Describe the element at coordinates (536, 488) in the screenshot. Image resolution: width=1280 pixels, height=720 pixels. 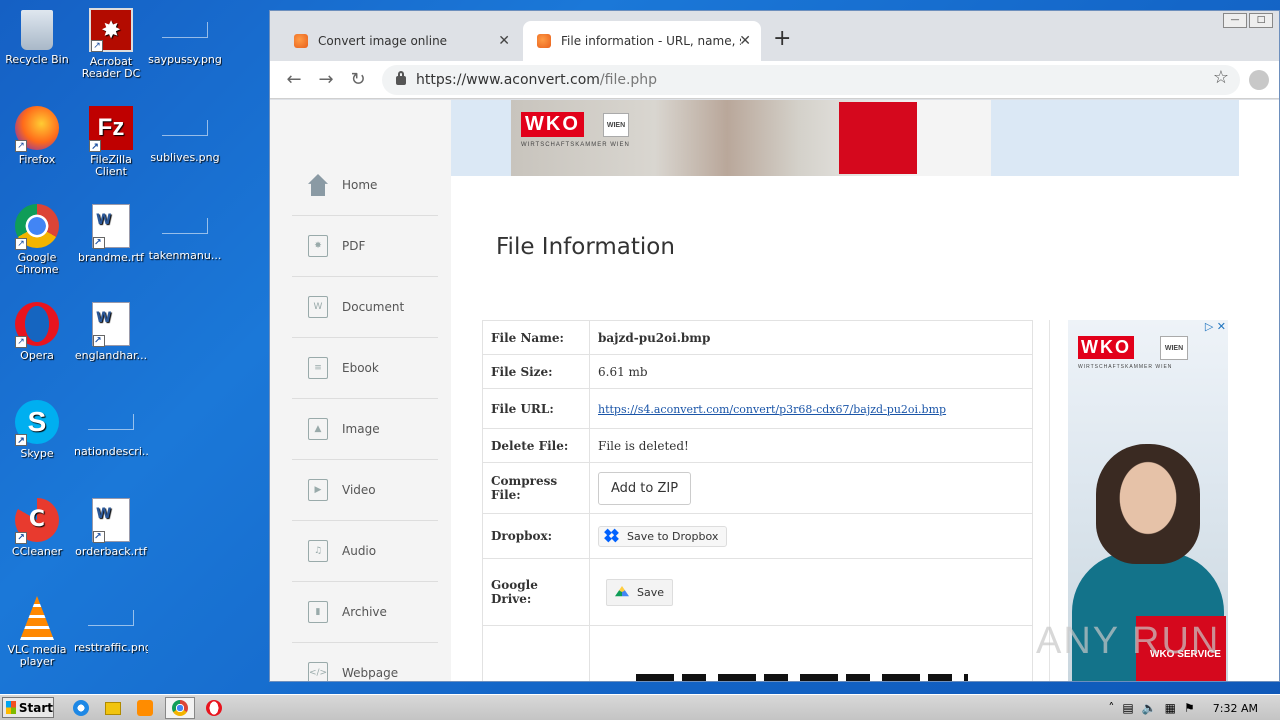
I see `compress-file-key: Compress File:` at that location.